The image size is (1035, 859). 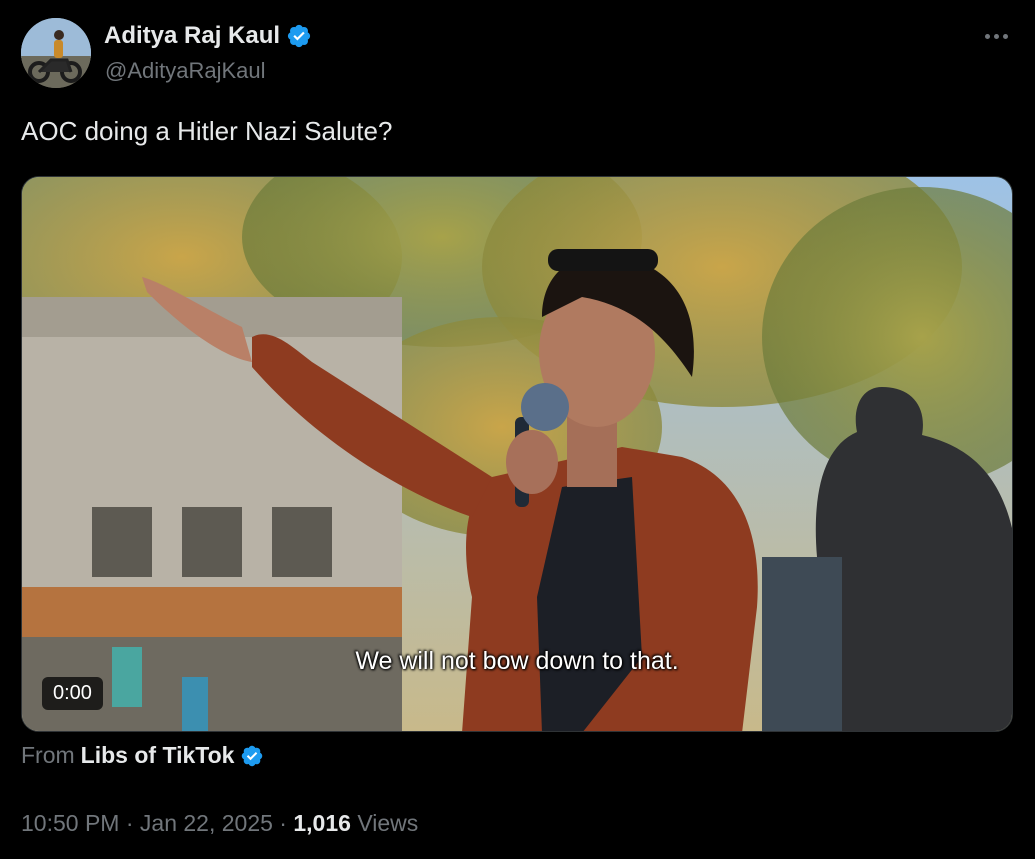 I want to click on author-avatar, so click(x=56, y=53).